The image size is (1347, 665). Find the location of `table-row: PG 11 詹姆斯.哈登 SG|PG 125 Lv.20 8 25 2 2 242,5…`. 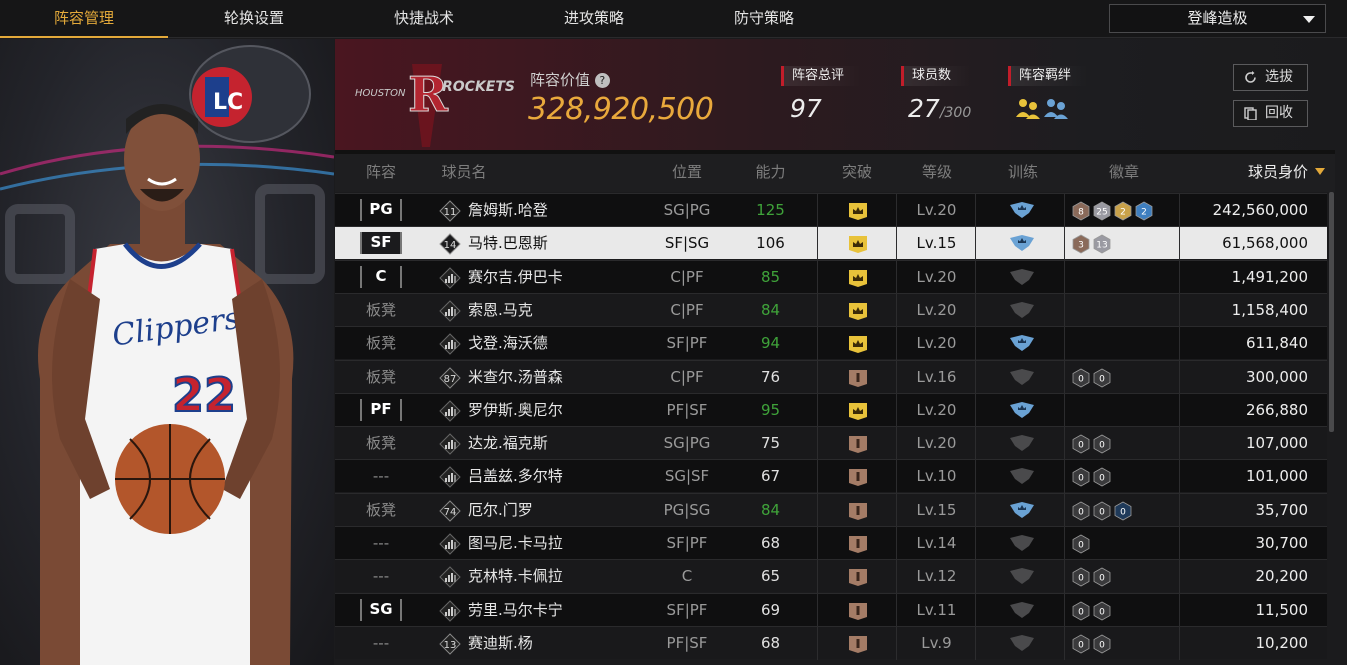

table-row: PG 11 詹姆斯.哈登 SG|PG 125 Lv.20 8 25 2 2 242,5… is located at coordinates (831, 210).